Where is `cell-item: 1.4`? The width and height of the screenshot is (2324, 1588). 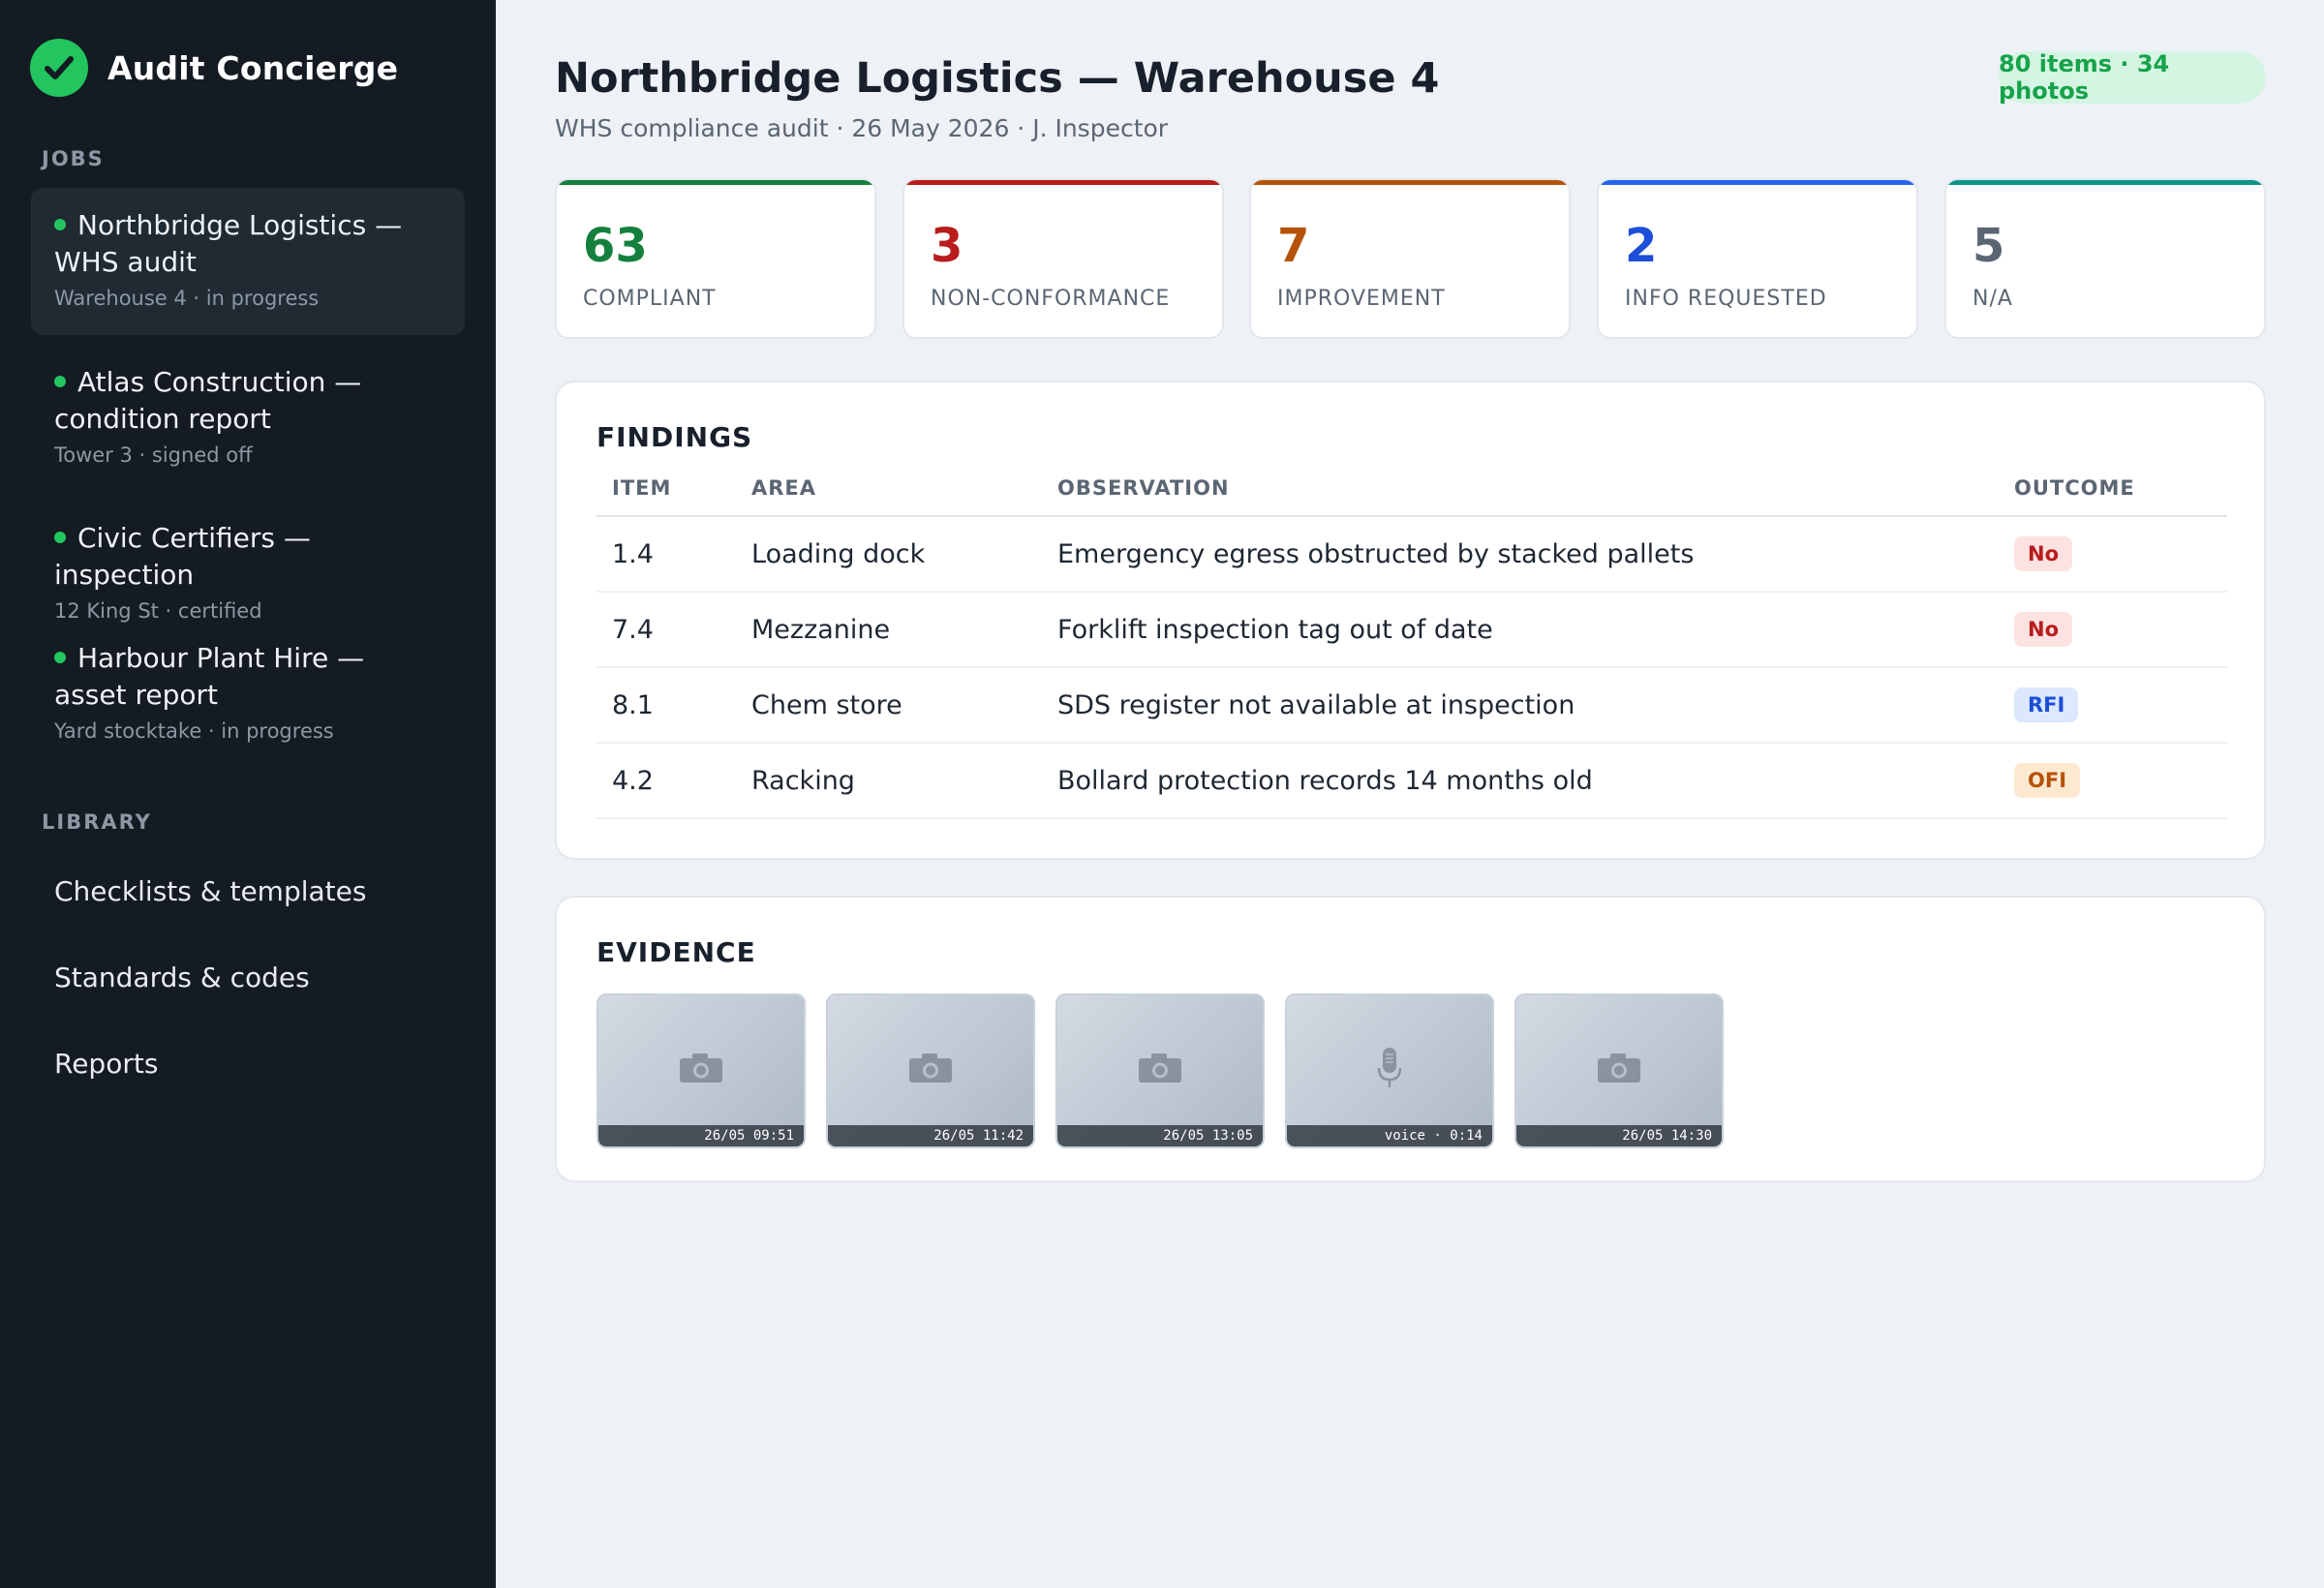 cell-item: 1.4 is located at coordinates (666, 554).